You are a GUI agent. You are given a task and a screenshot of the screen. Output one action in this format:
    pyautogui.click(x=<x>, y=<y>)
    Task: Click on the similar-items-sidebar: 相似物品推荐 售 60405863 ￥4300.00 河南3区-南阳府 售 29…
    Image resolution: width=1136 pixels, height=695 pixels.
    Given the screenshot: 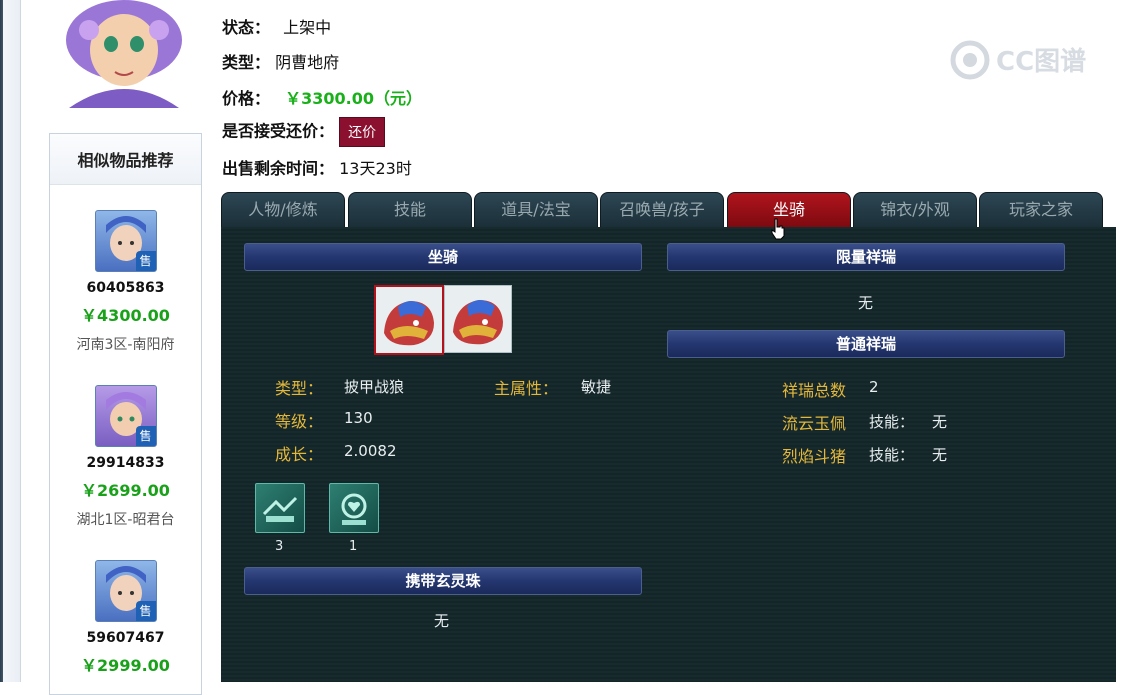 What is the action you would take?
    pyautogui.click(x=125, y=414)
    